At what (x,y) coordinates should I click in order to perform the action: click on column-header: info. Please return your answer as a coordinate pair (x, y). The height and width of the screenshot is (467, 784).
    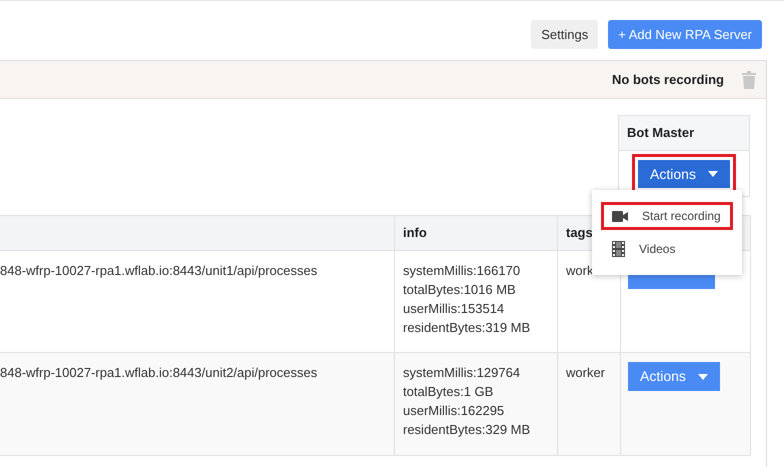
    Looking at the image, I should click on (415, 233).